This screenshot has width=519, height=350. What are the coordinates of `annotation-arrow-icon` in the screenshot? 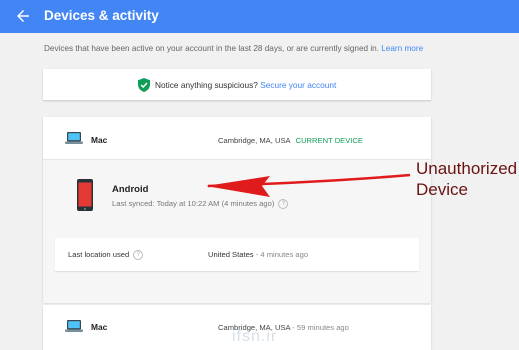 It's located at (308, 185).